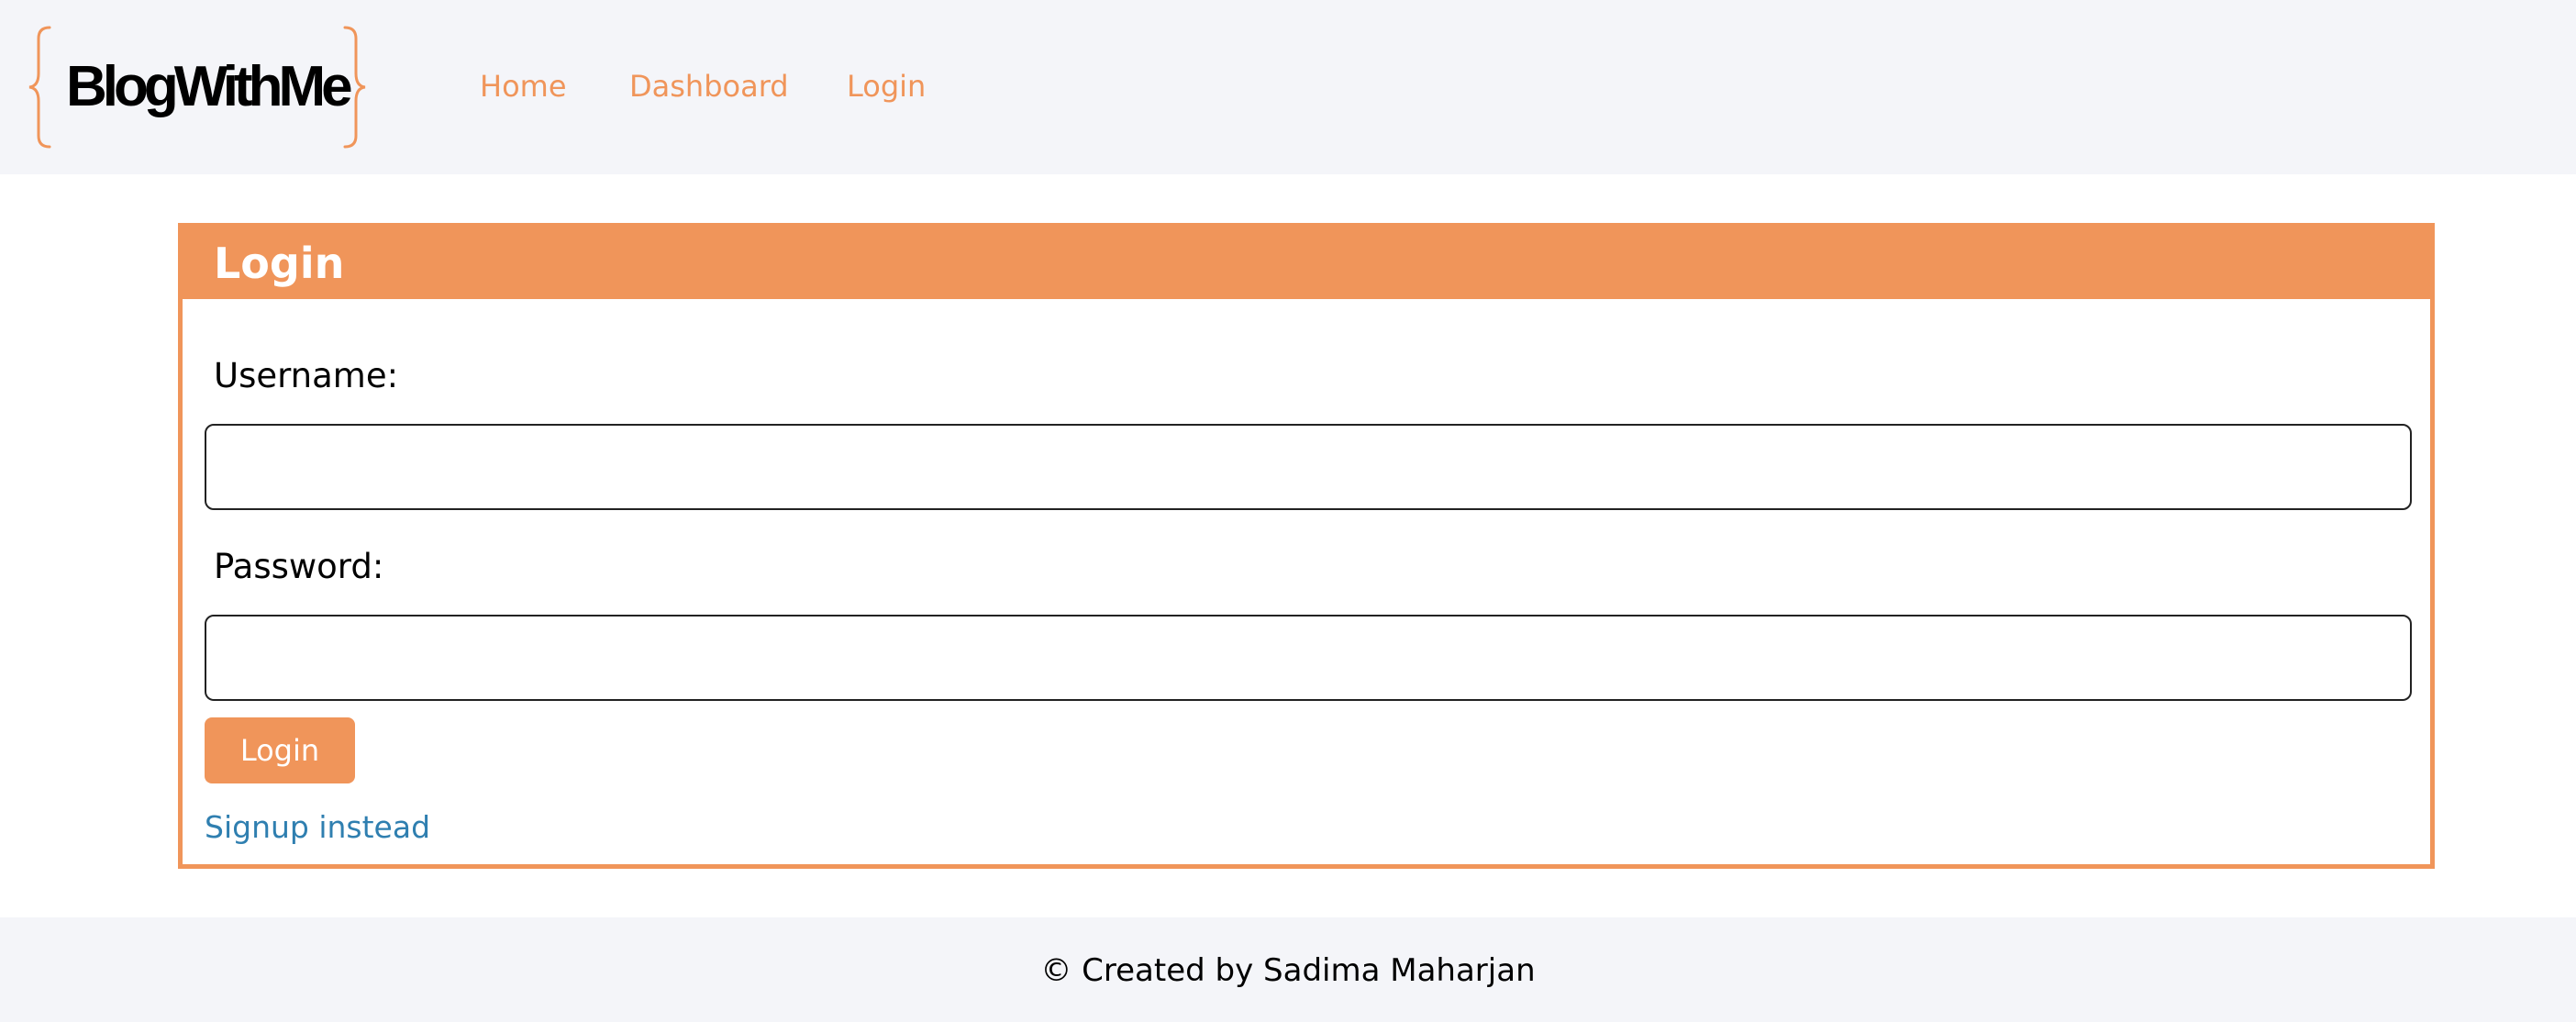  I want to click on login-button: Login, so click(280, 750).